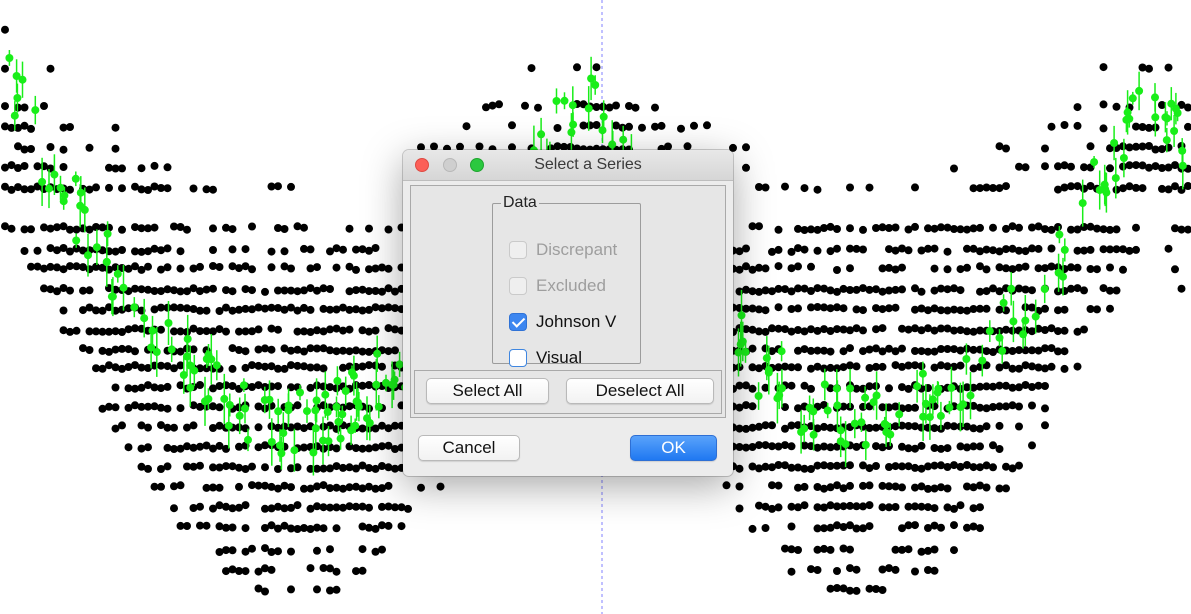 The width and height of the screenshot is (1191, 614). Describe the element at coordinates (568, 165) in the screenshot. I see `dialog-titlebar: Select a Series` at that location.